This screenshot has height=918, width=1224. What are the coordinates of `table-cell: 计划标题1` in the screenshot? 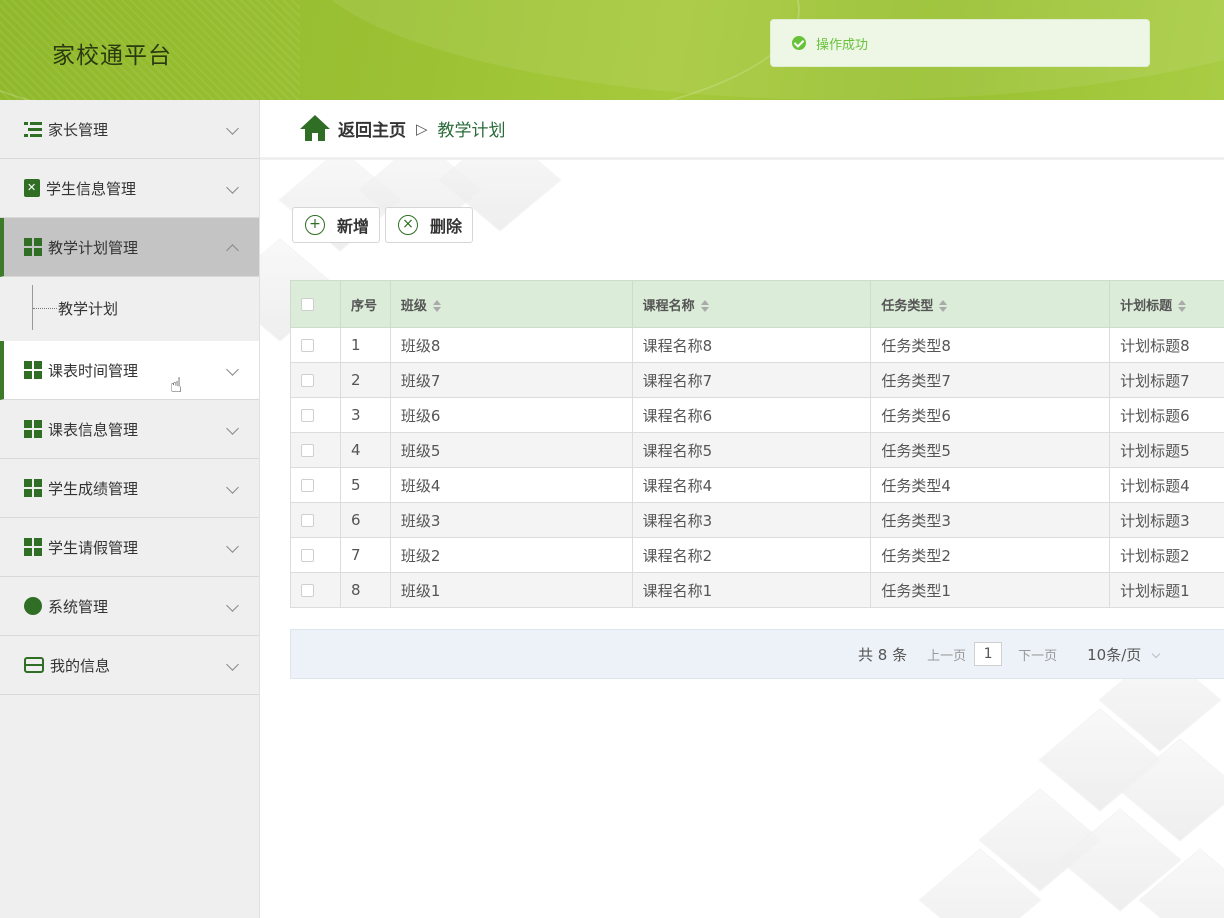 It's located at (1166, 590).